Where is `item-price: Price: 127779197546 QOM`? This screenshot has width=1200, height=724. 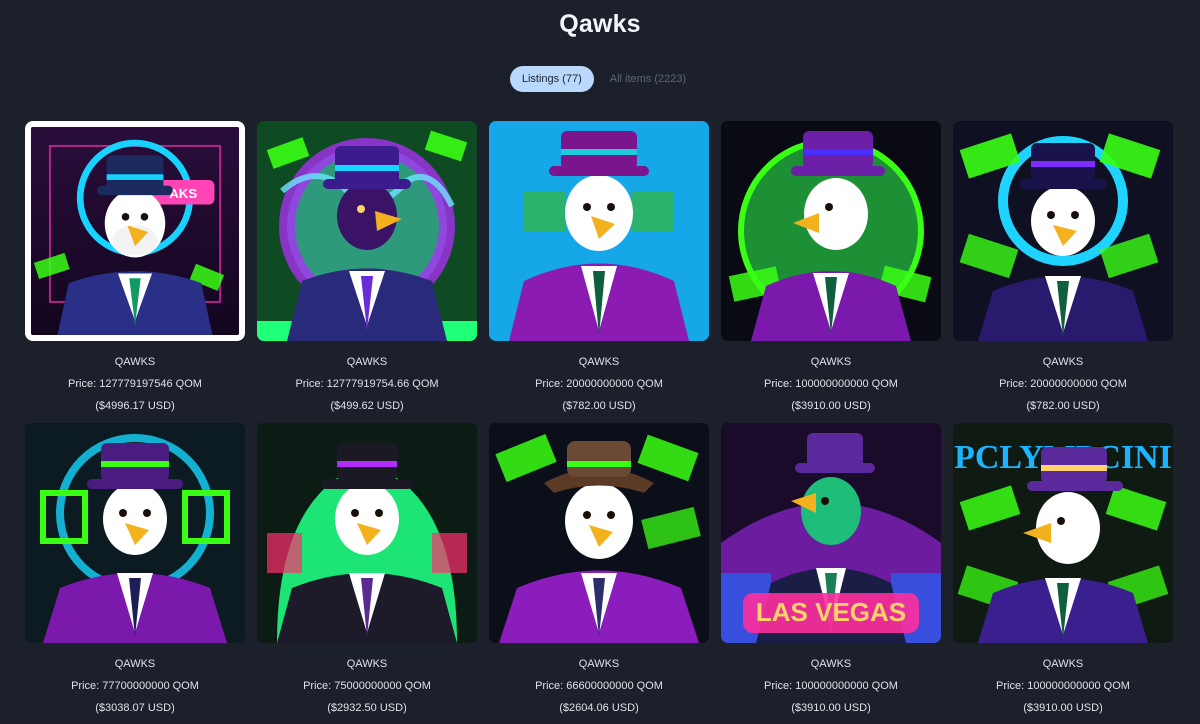 item-price: Price: 127779197546 QOM is located at coordinates (135, 384).